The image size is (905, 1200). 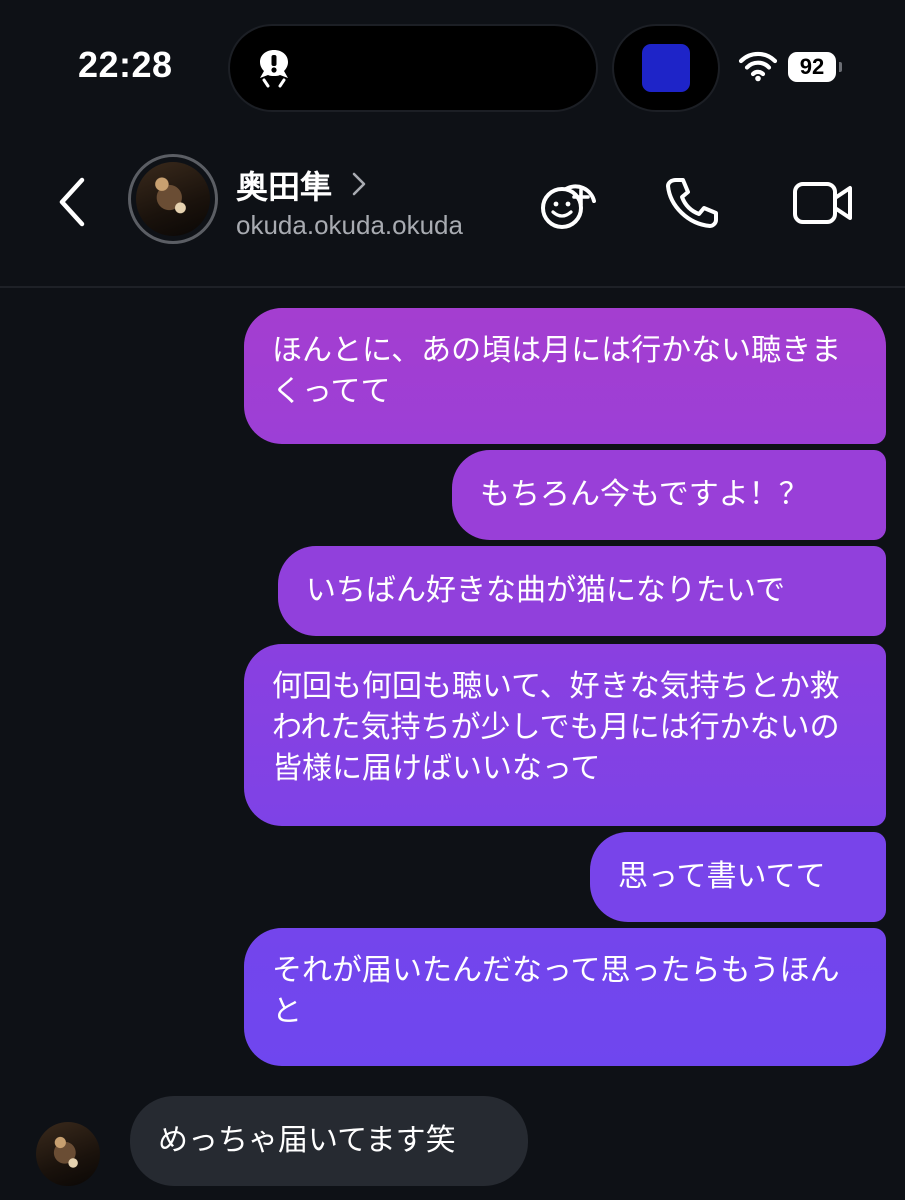 I want to click on sender-avatar, so click(x=68, y=1154).